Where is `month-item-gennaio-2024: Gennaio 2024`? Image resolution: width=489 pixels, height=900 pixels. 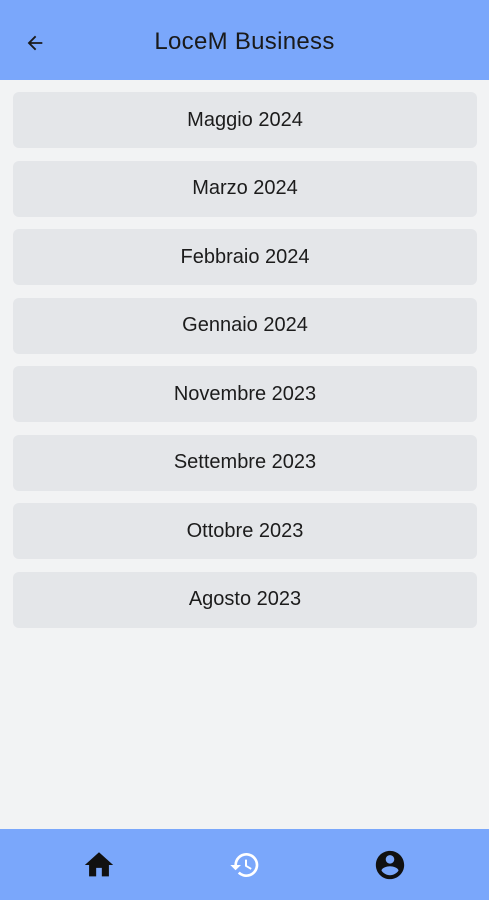
month-item-gennaio-2024: Gennaio 2024 is located at coordinates (245, 325).